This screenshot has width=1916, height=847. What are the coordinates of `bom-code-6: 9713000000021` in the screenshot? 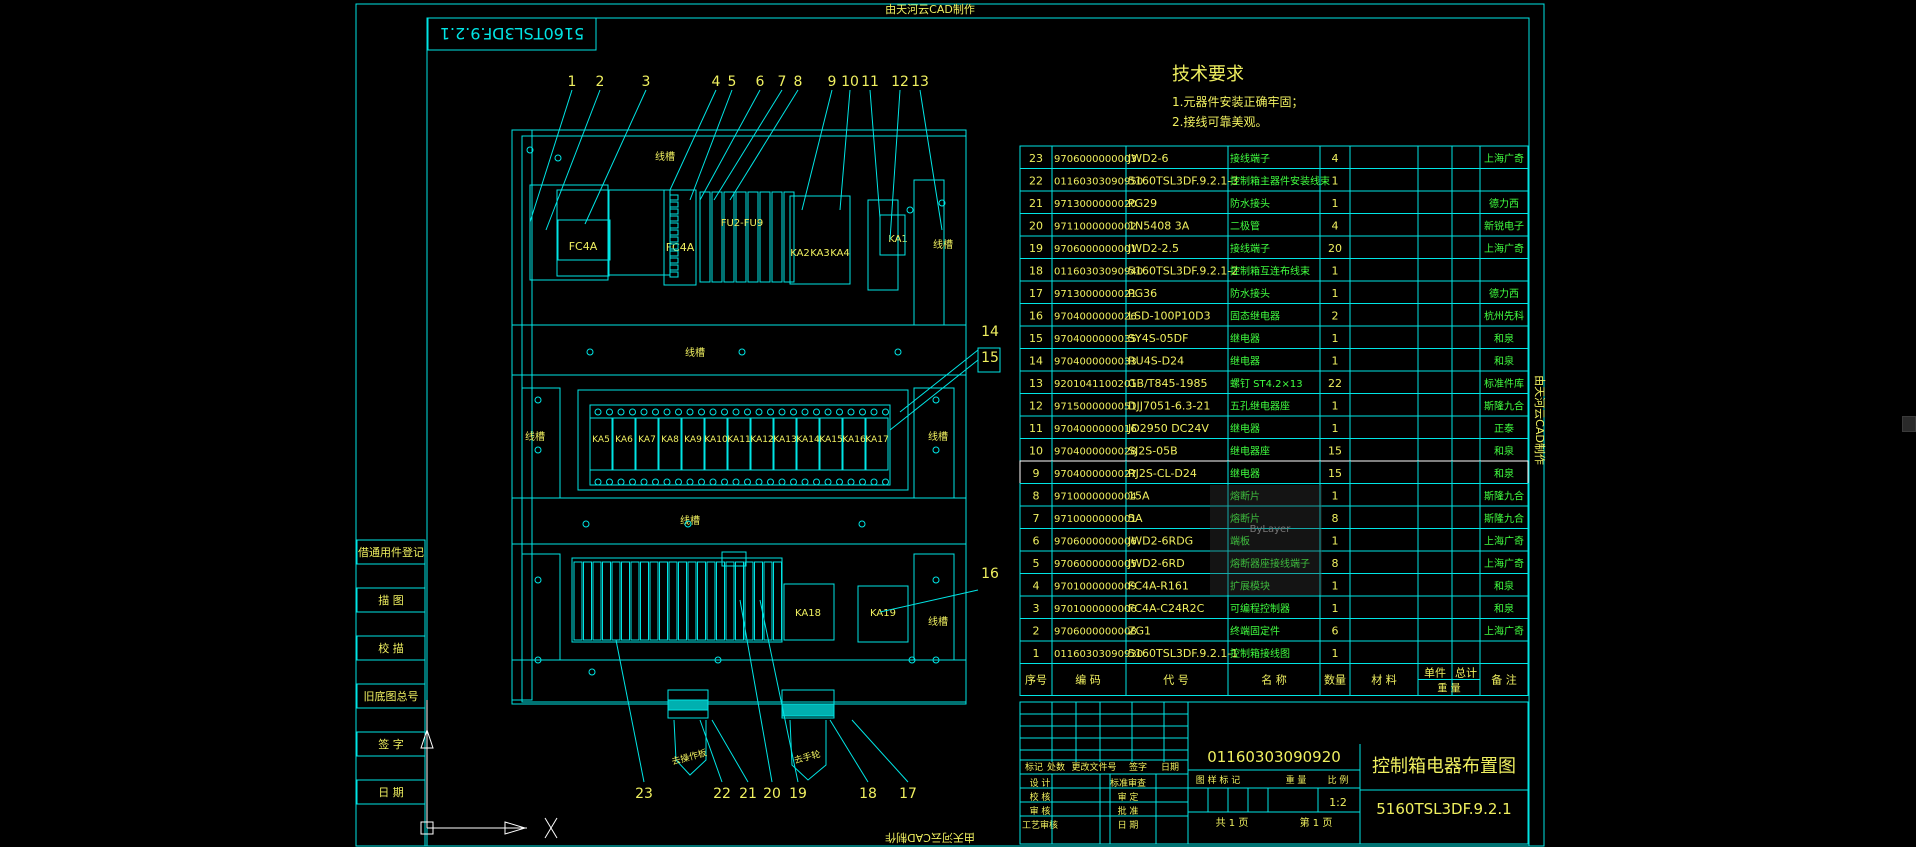 It's located at (1095, 294).